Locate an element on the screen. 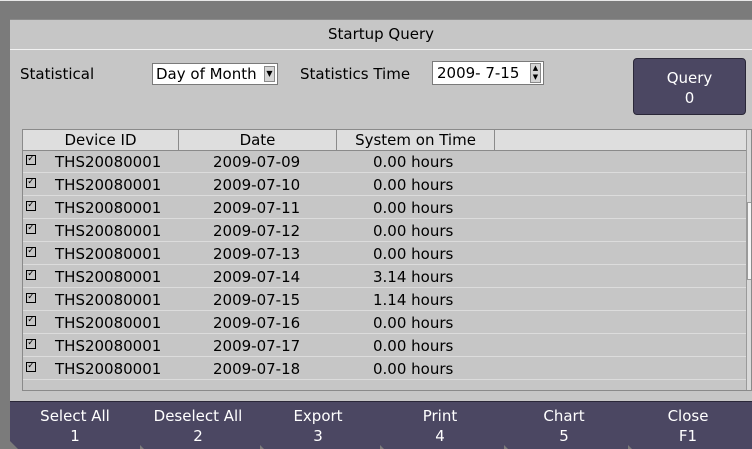  toolbar-button-key: 2 is located at coordinates (198, 436).